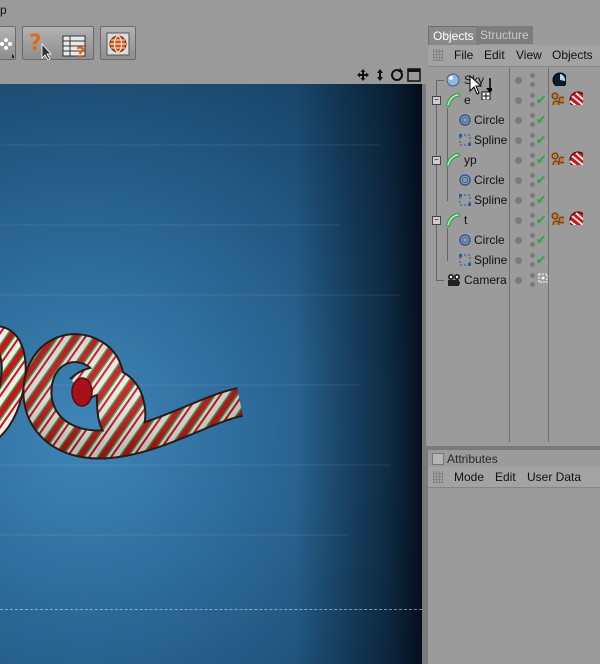  What do you see at coordinates (467, 100) in the screenshot?
I see `object-name: e` at bounding box center [467, 100].